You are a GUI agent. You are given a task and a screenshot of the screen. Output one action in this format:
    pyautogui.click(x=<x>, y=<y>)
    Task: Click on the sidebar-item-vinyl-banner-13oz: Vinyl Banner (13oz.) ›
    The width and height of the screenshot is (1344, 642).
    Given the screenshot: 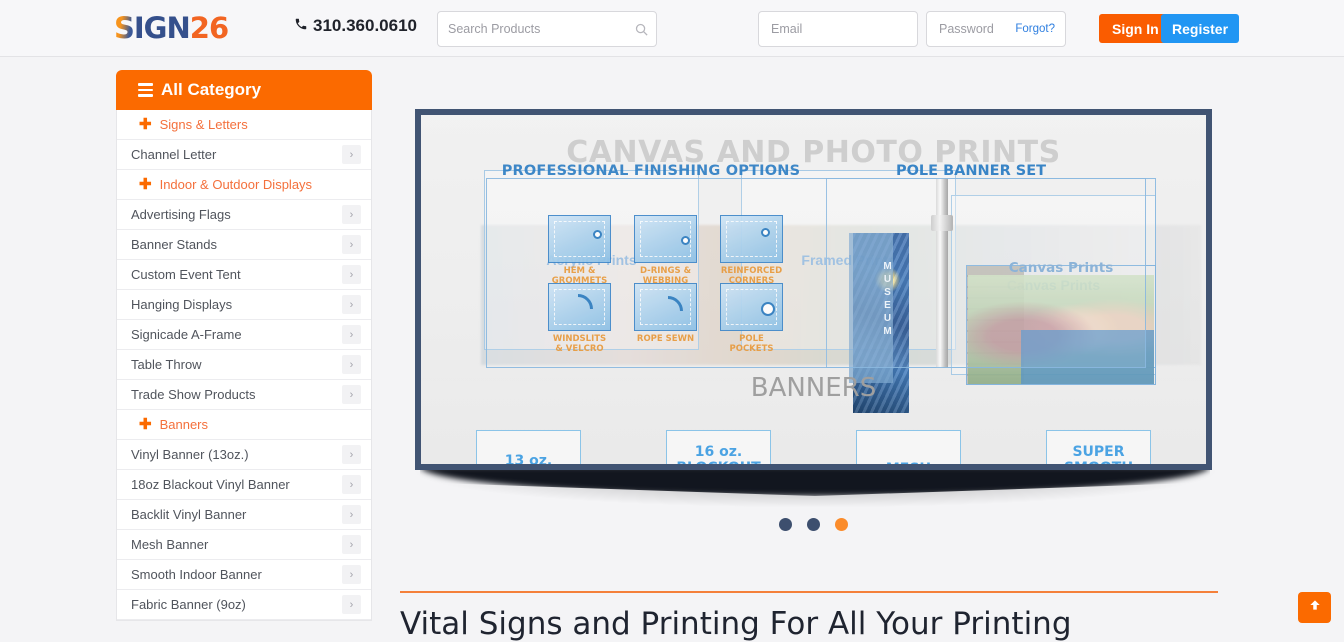 What is the action you would take?
    pyautogui.click(x=244, y=455)
    